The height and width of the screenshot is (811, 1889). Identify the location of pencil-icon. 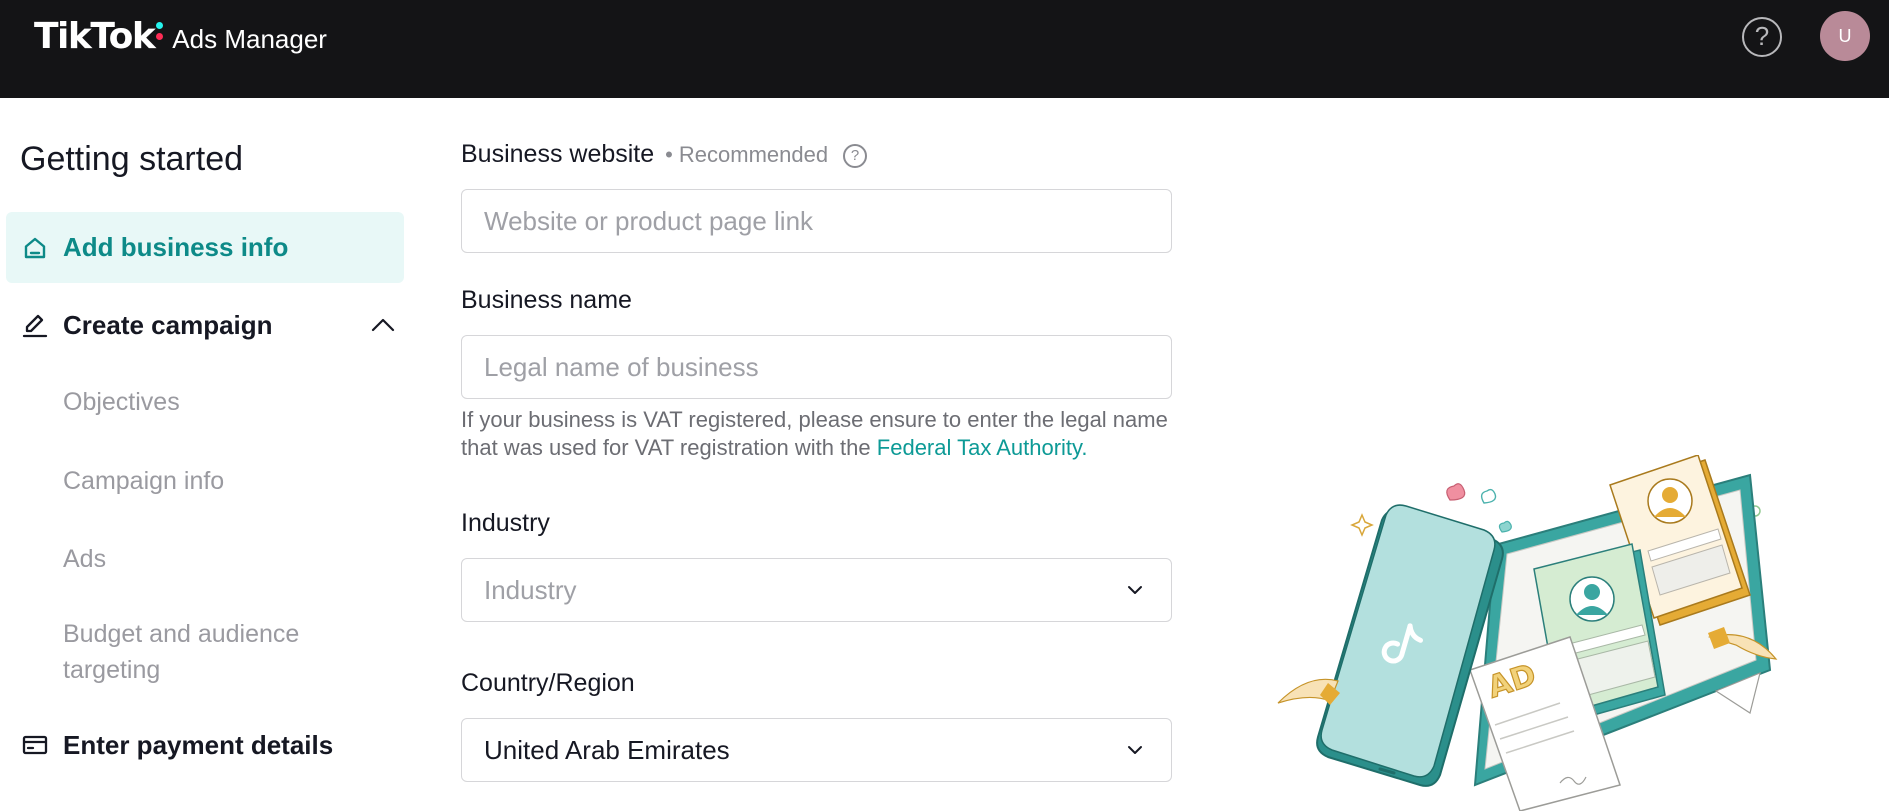
(35, 326).